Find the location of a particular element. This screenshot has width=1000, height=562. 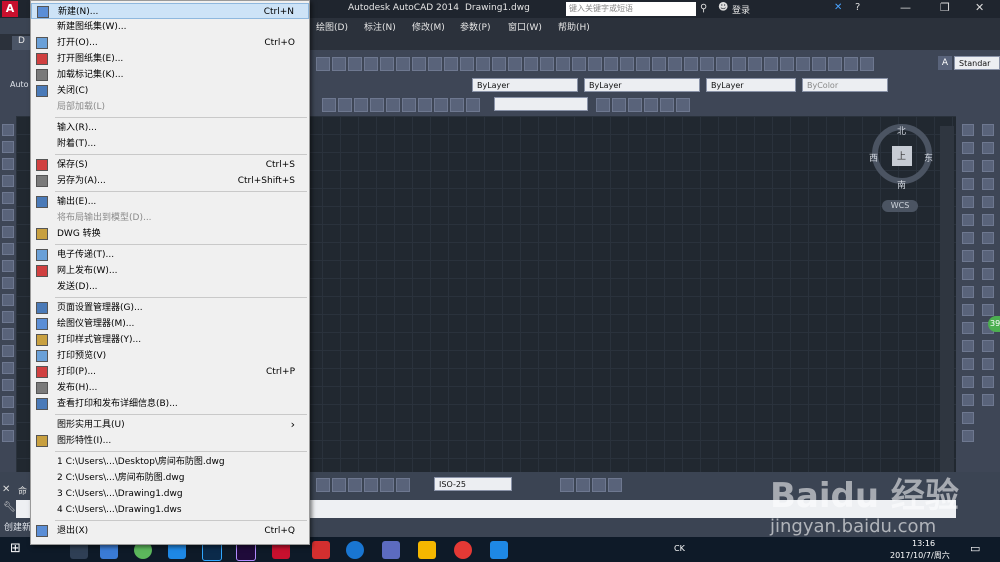

region-tool is located at coordinates (8, 402).